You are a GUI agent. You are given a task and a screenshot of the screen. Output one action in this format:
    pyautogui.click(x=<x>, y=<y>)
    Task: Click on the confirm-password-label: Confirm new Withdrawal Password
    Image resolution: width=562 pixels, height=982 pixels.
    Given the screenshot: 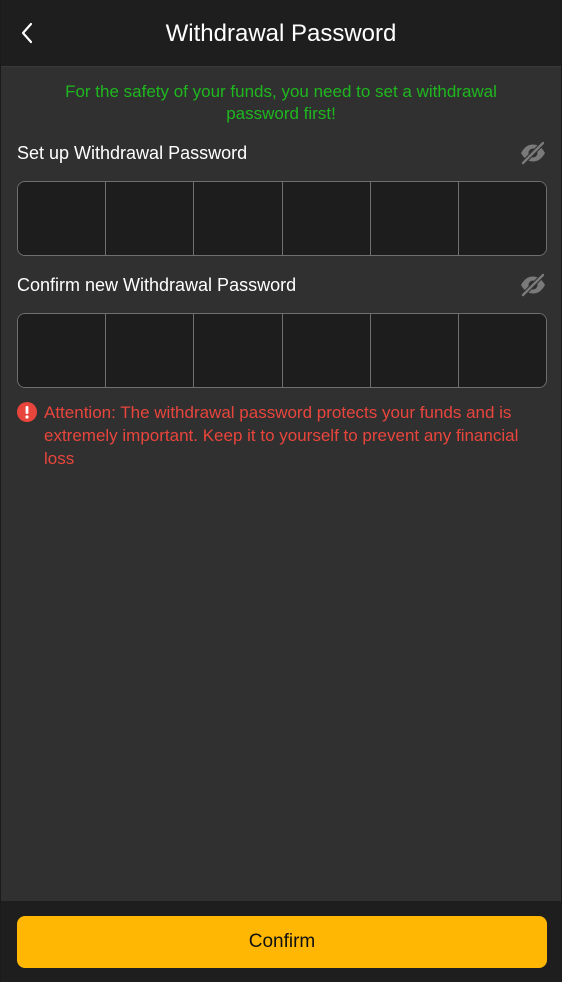 What is the action you would take?
    pyautogui.click(x=157, y=285)
    